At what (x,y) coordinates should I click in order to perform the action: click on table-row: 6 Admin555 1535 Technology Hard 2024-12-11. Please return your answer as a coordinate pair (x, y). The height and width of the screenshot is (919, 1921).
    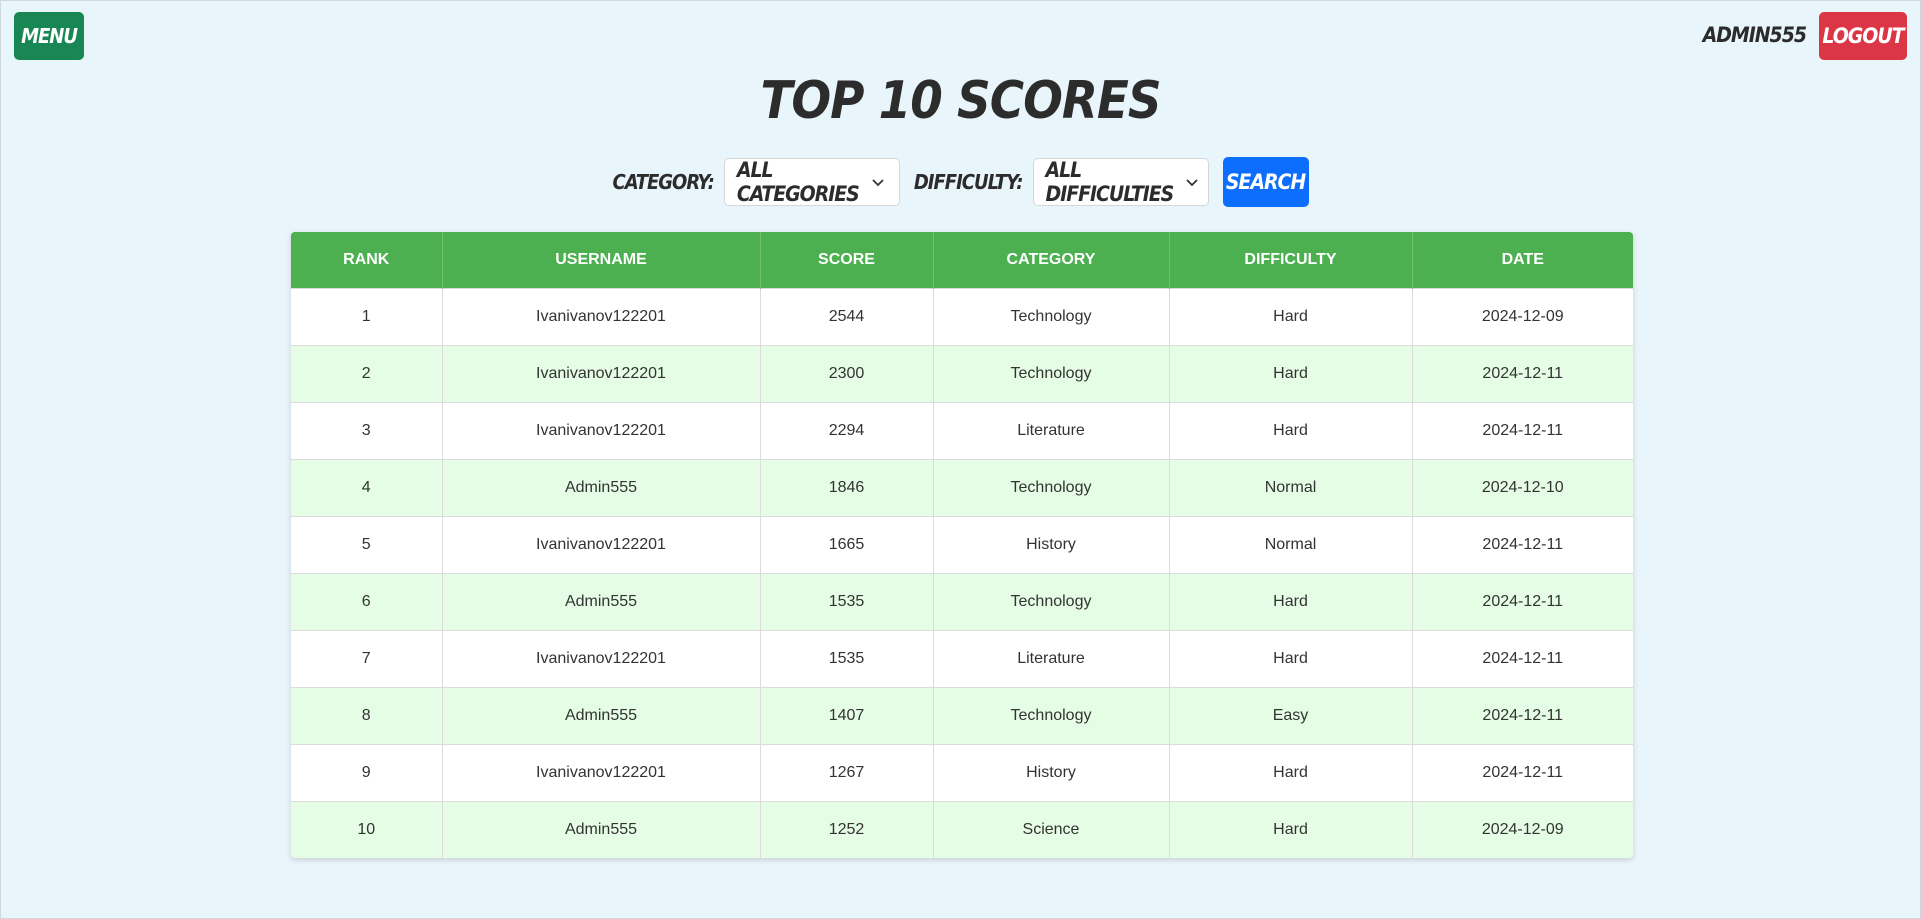
    Looking at the image, I should click on (962, 602).